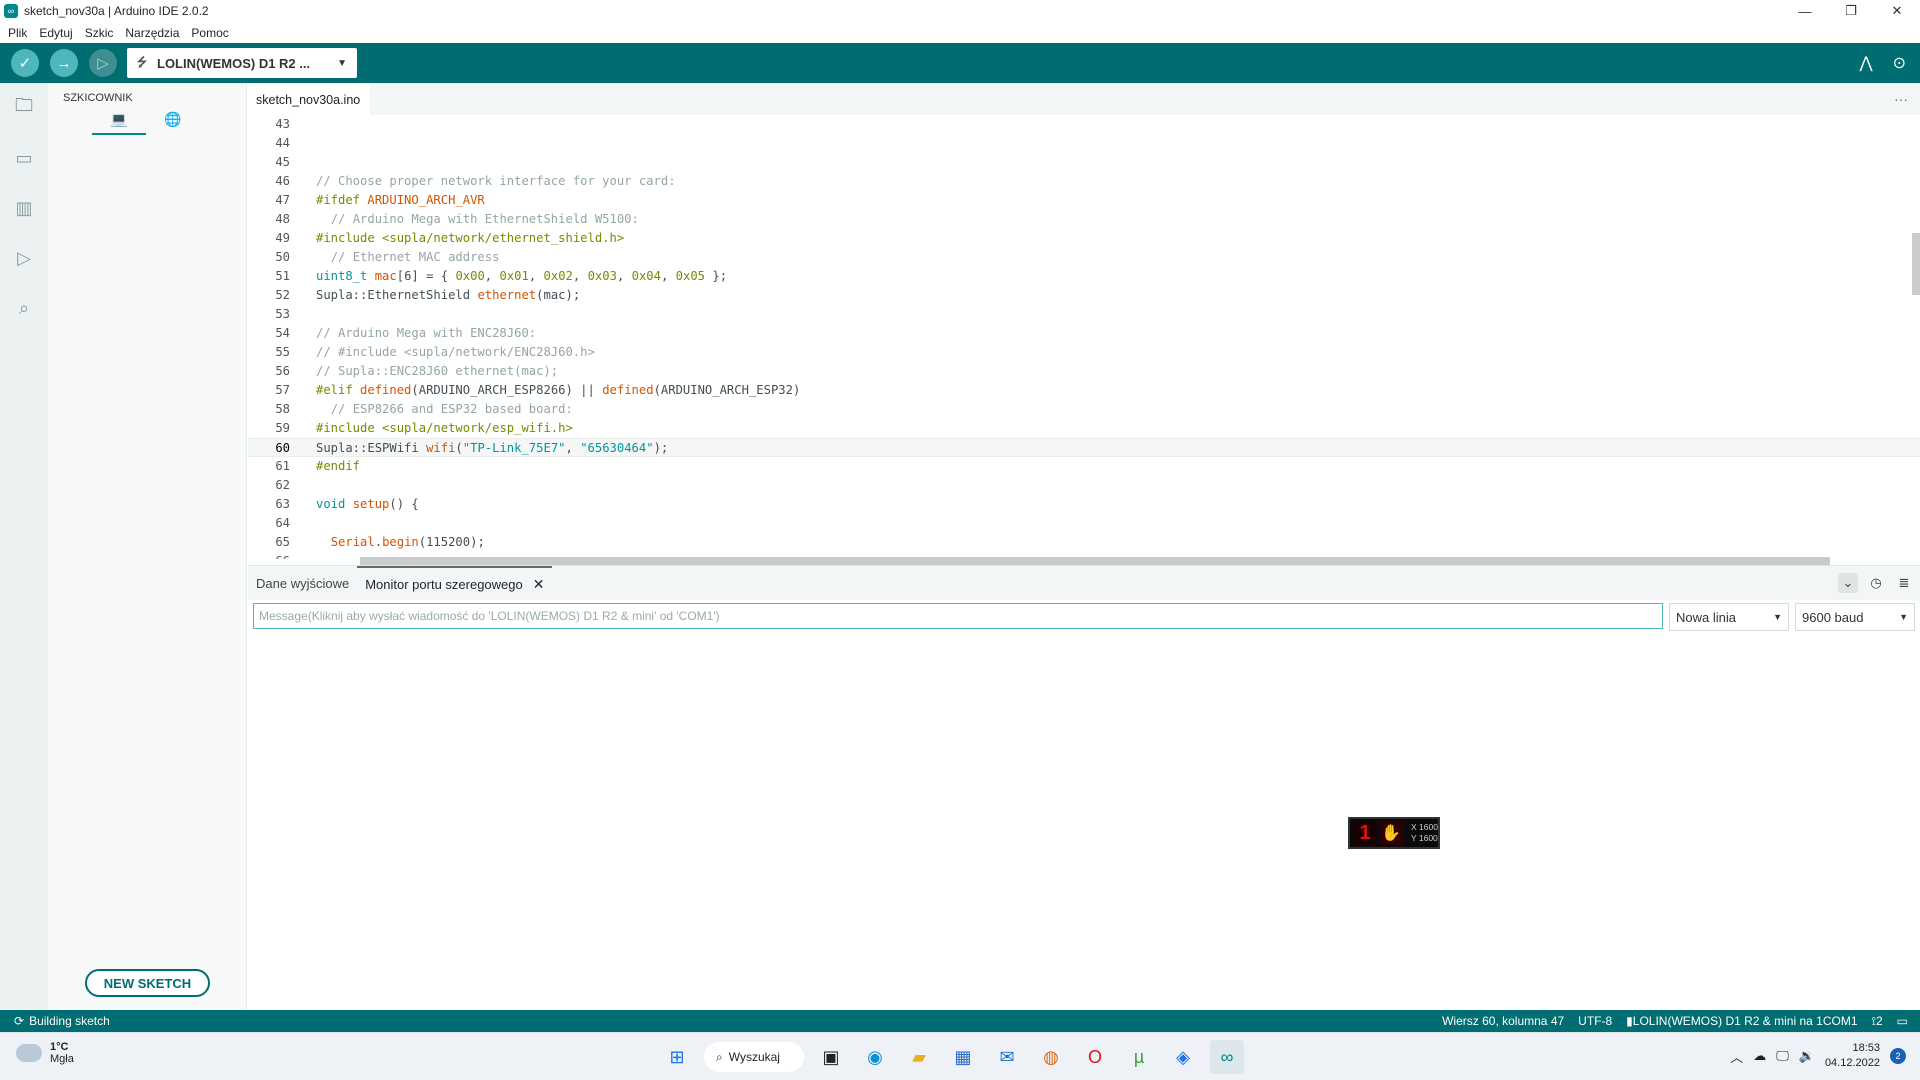 The height and width of the screenshot is (1080, 1920). I want to click on weather-widget: 1°C Mgła, so click(45, 1053).